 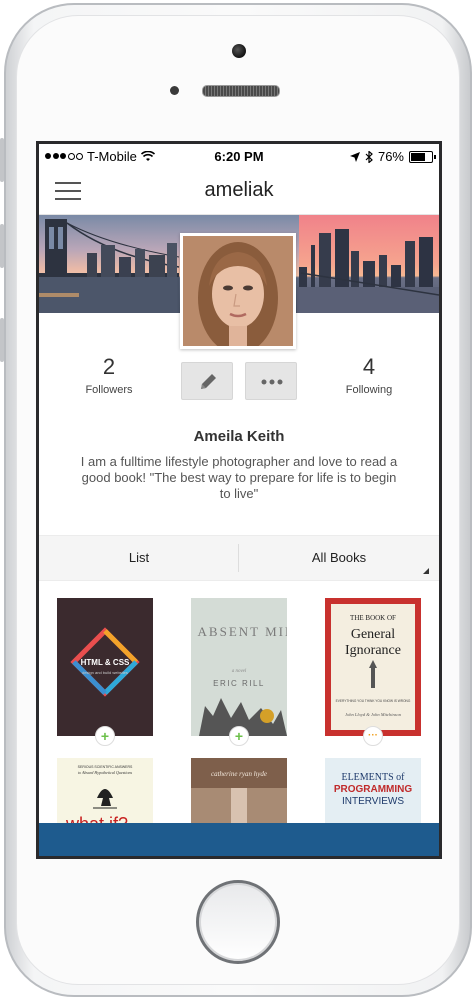 What do you see at coordinates (239, 839) in the screenshot?
I see `bottom-toolbar` at bounding box center [239, 839].